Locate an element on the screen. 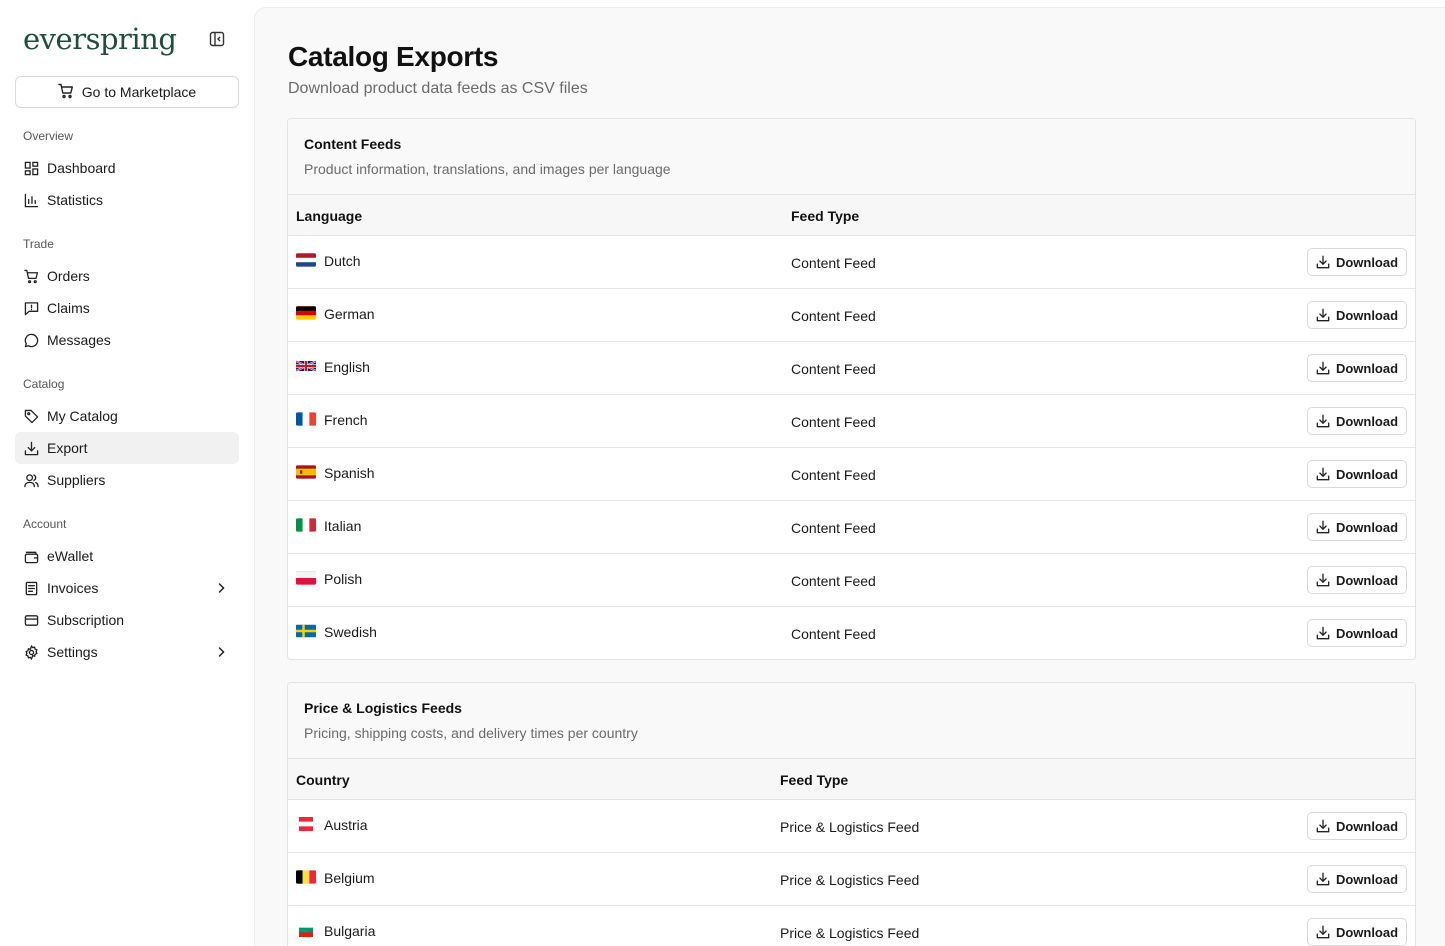  table-header: Country Feed Type is located at coordinates (851, 779).